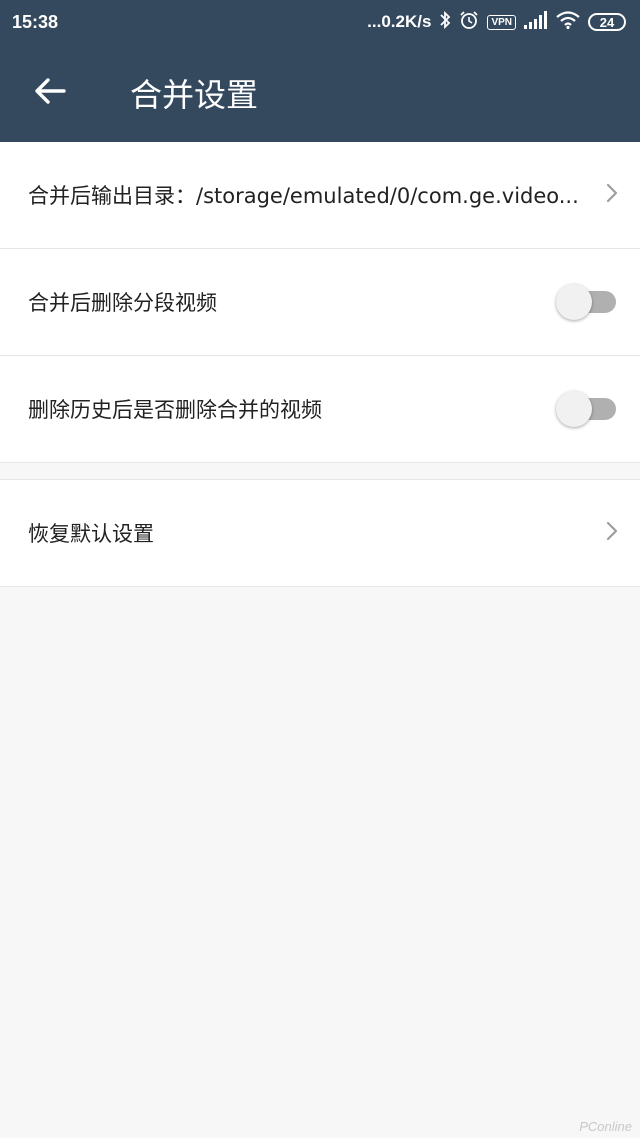  I want to click on wifi-icon, so click(568, 22).